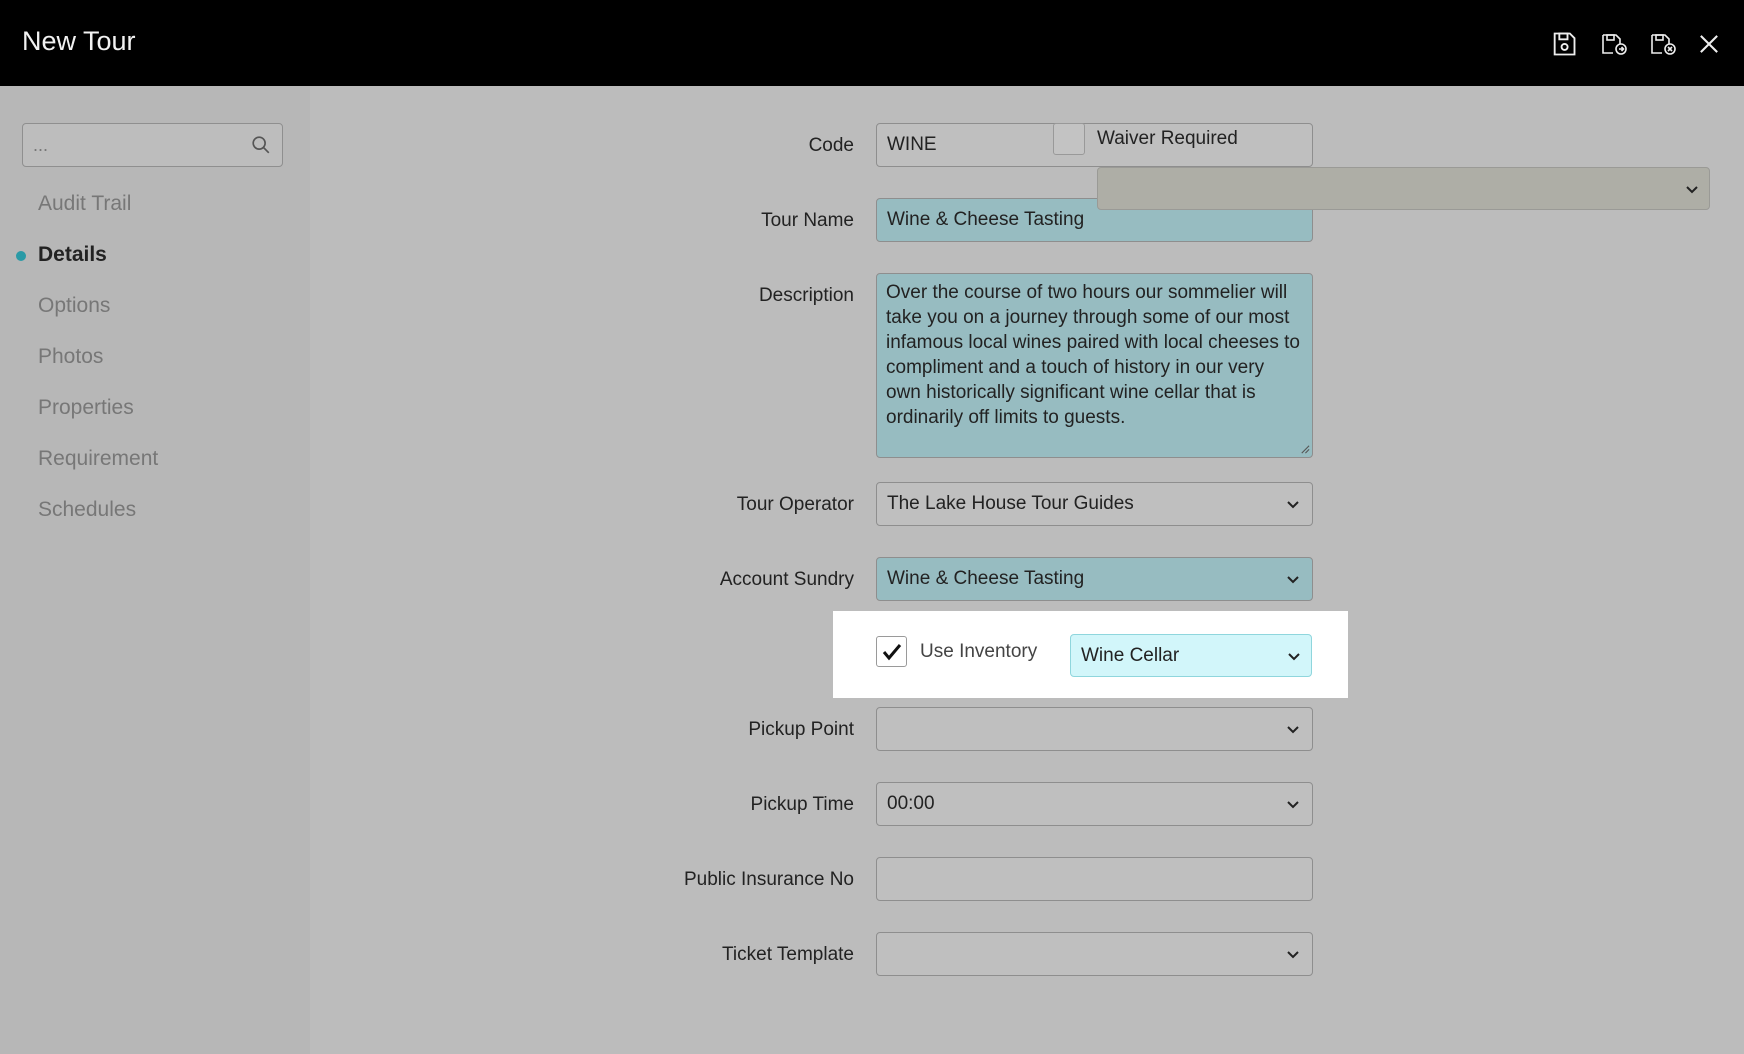  I want to click on sidebar-item-properties: Properties, so click(86, 408).